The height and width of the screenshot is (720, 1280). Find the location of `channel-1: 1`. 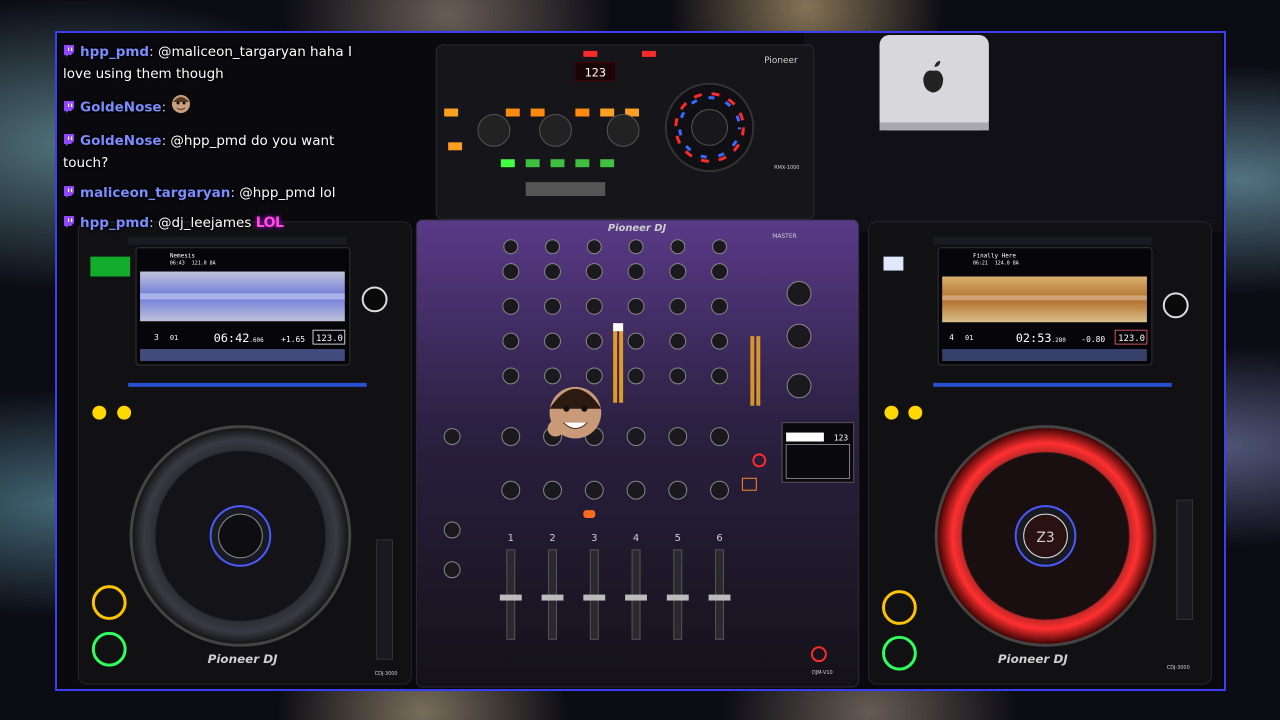

channel-1: 1 is located at coordinates (511, 538).